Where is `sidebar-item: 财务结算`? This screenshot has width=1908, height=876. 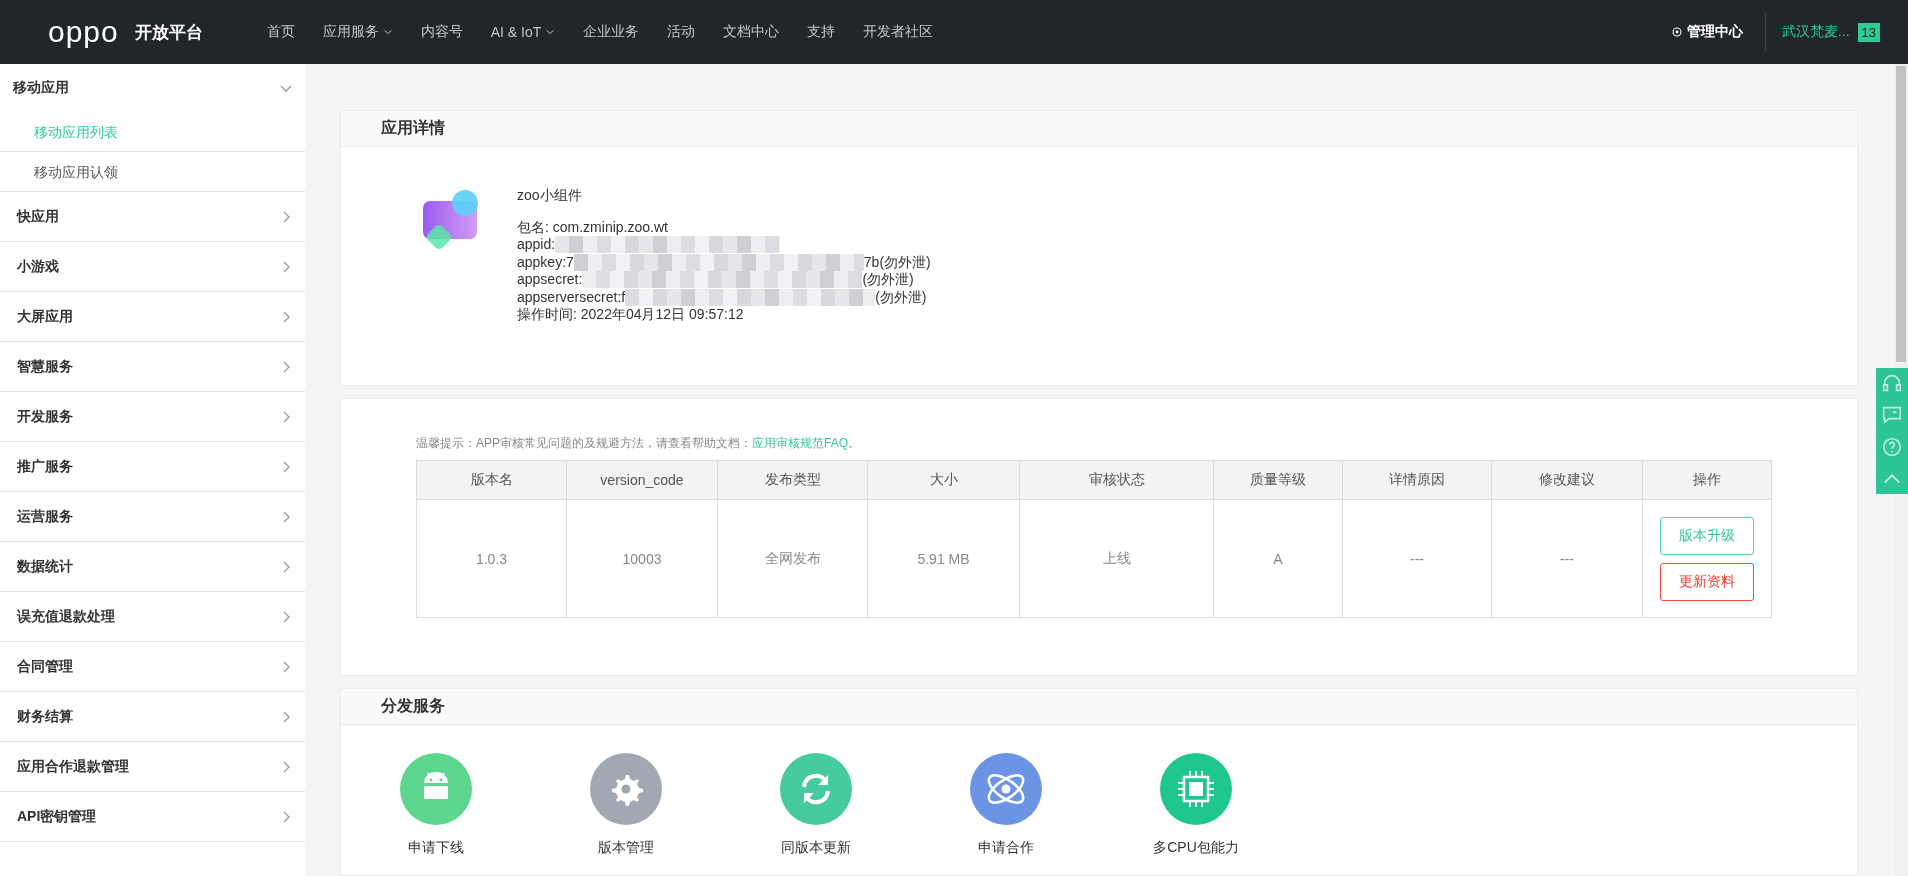 sidebar-item: 财务结算 is located at coordinates (152, 717).